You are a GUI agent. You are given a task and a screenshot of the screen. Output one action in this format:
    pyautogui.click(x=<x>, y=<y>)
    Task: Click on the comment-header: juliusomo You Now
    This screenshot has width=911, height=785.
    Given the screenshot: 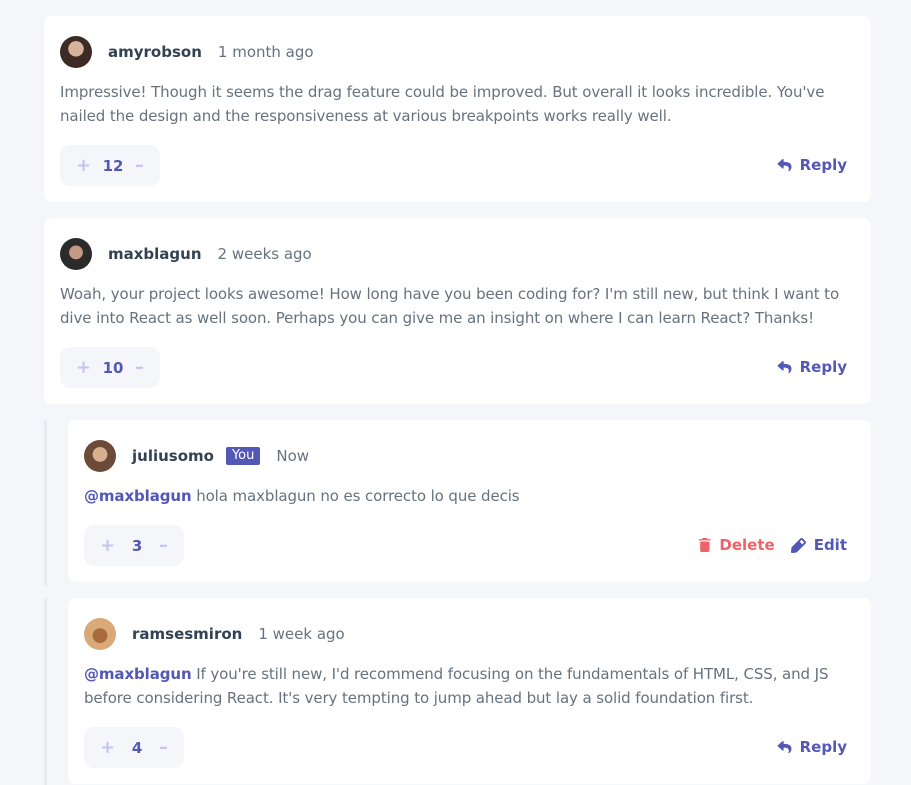 What is the action you would take?
    pyautogui.click(x=196, y=456)
    